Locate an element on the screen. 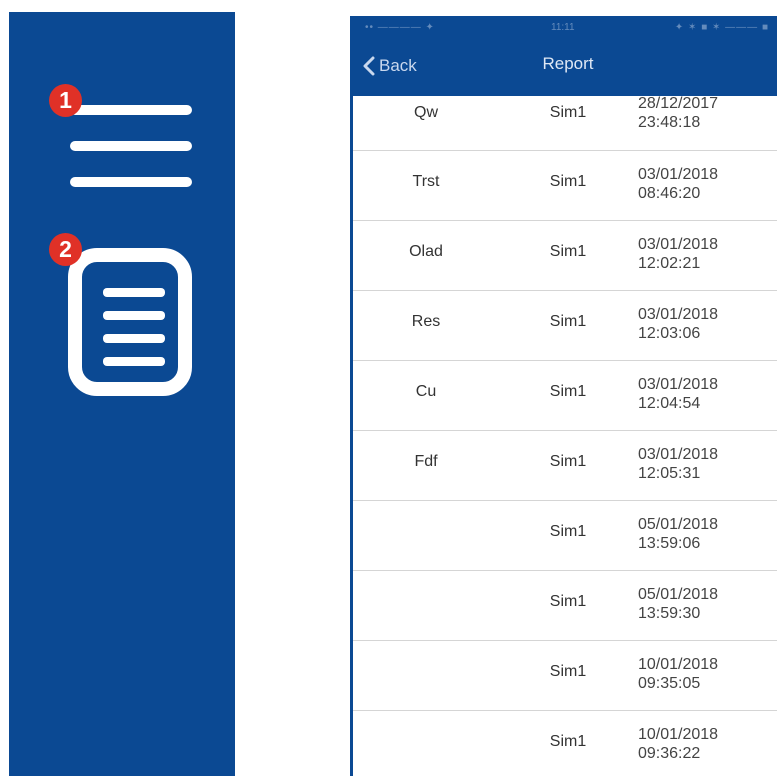  report-row: Sim1 05/01/2018 13:59:30 is located at coordinates (565, 606).